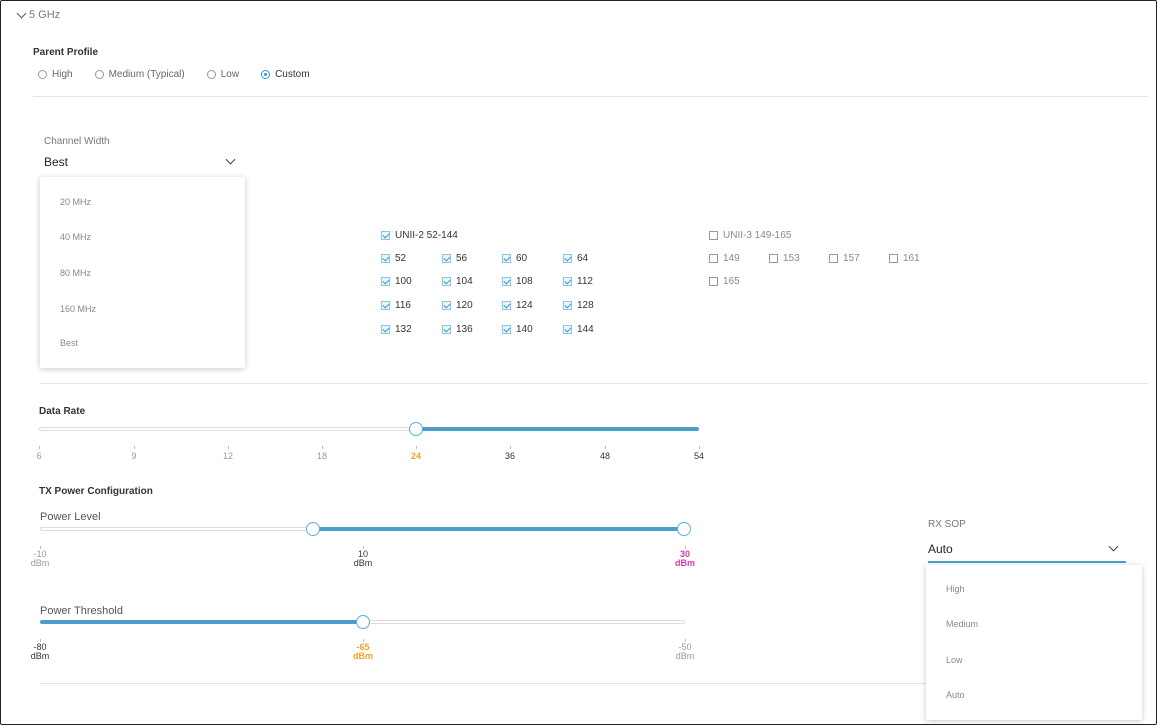 Image resolution: width=1160 pixels, height=728 pixels. Describe the element at coordinates (514, 258) in the screenshot. I see `checkbox-ch-60: 60` at that location.